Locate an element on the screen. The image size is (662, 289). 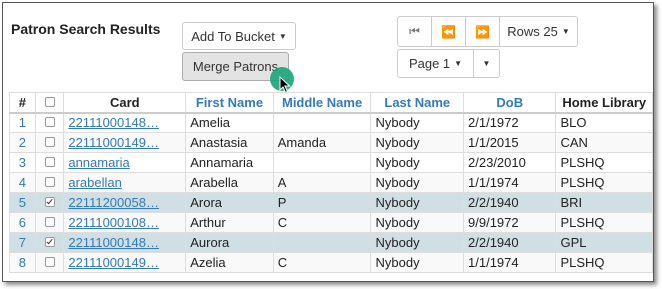
dob-cell: 9/9/1972 is located at coordinates (510, 222).